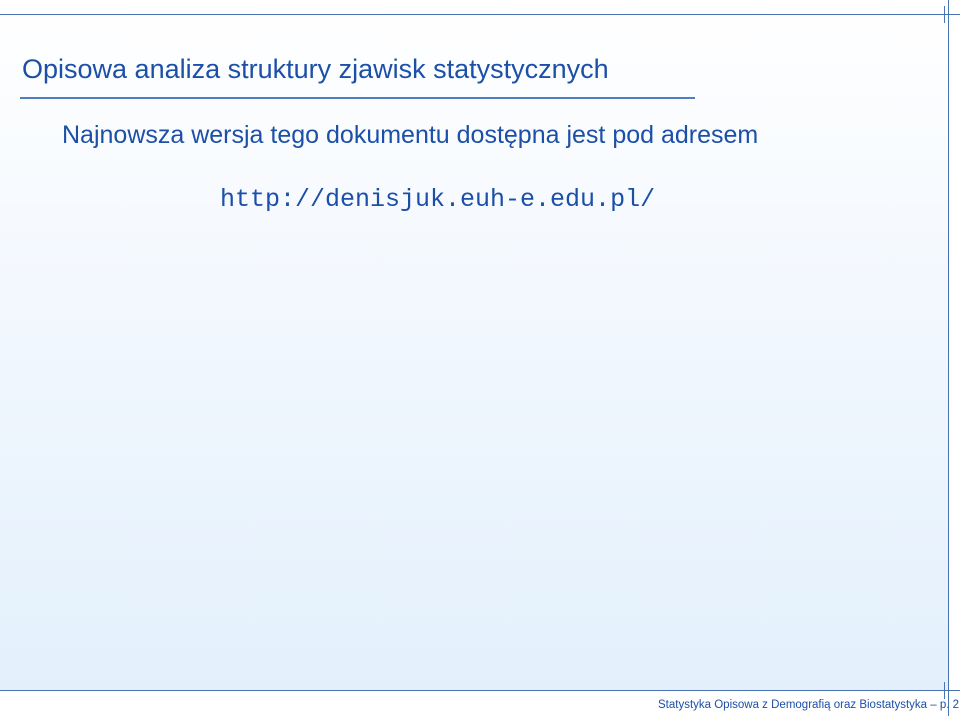 The image size is (960, 716). What do you see at coordinates (480, 14) in the screenshot?
I see `frame-top-rule` at bounding box center [480, 14].